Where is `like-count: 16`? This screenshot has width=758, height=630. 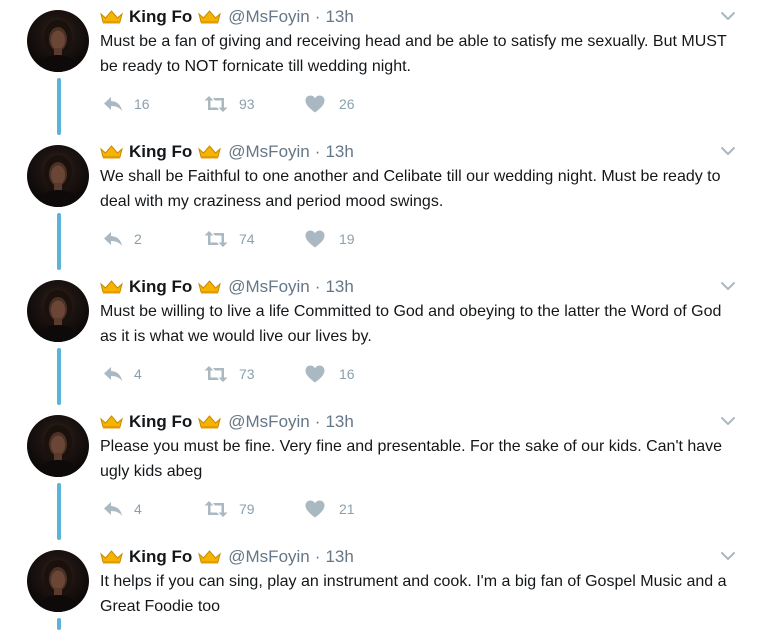 like-count: 16 is located at coordinates (347, 374).